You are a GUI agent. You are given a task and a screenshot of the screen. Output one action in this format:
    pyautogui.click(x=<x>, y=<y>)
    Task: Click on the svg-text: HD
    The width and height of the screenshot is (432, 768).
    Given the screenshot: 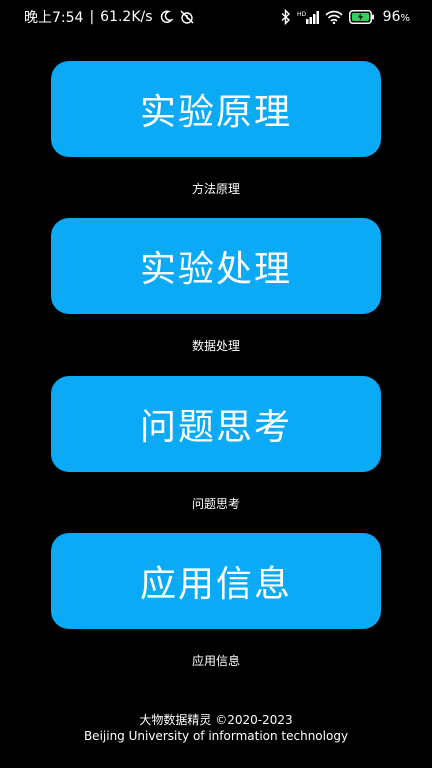 What is the action you would take?
    pyautogui.click(x=302, y=14)
    